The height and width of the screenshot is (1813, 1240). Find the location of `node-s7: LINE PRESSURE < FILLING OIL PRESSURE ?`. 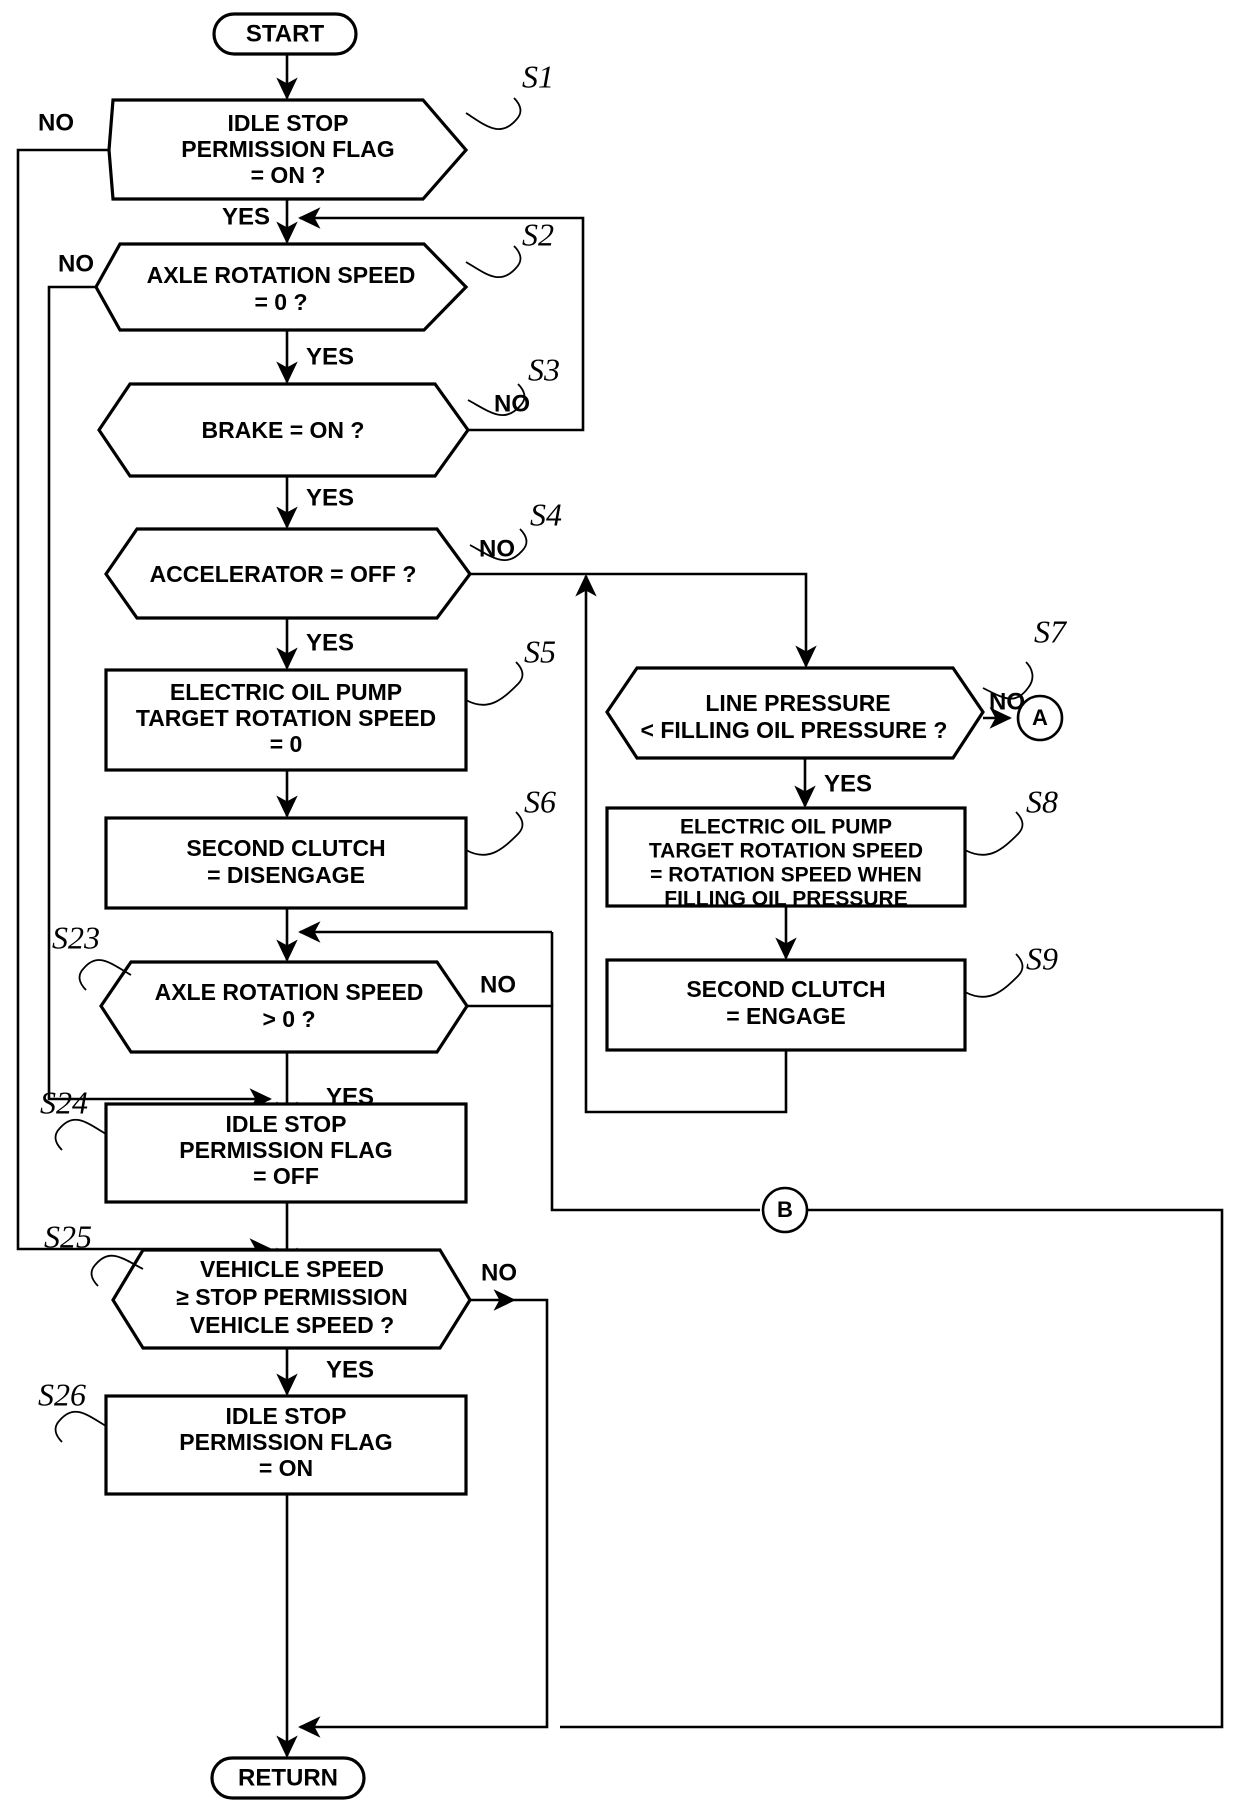

node-s7: LINE PRESSURE < FILLING OIL PRESSURE ? is located at coordinates (795, 713).